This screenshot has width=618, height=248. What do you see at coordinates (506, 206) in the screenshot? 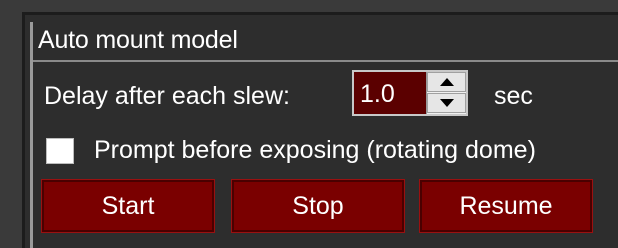
I see `resume-button: Resume` at bounding box center [506, 206].